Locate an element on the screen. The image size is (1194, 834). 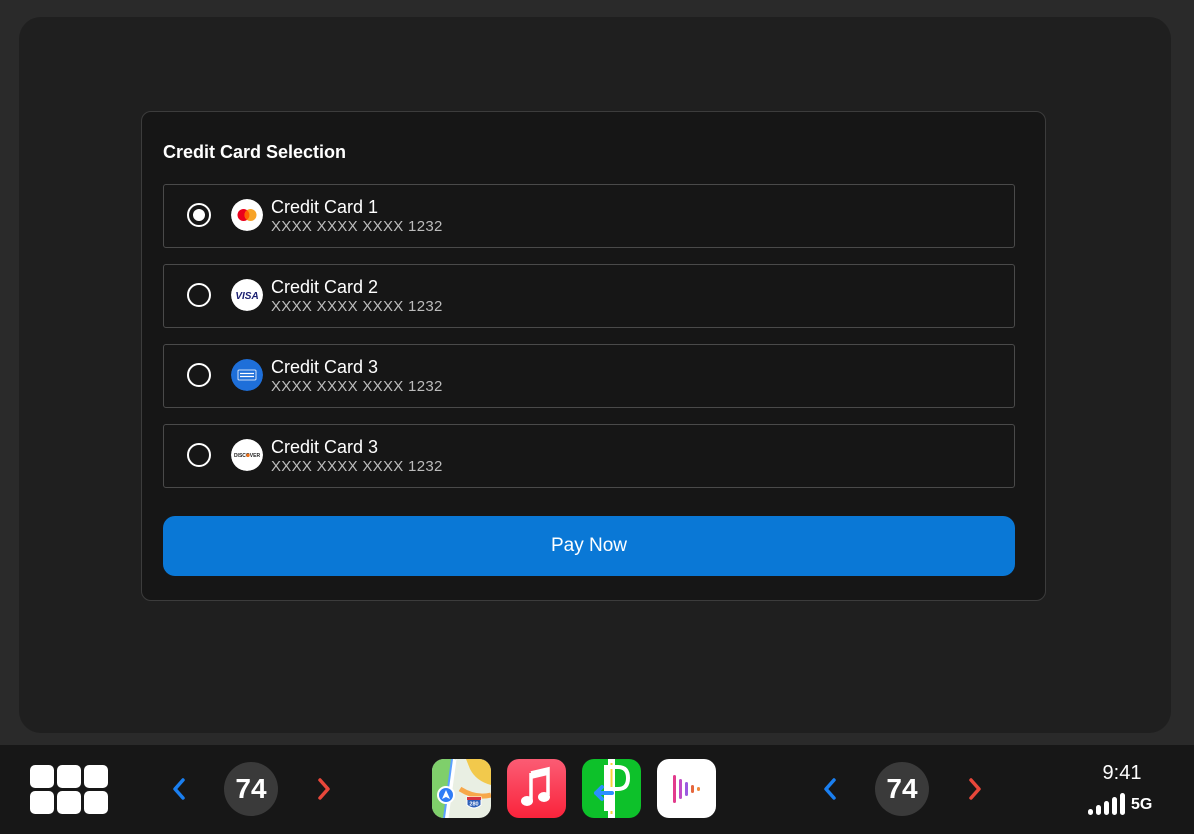
card-option-2: VISA Credit Card 2 XXXX XXXX XXXX 1232 is located at coordinates (589, 296).